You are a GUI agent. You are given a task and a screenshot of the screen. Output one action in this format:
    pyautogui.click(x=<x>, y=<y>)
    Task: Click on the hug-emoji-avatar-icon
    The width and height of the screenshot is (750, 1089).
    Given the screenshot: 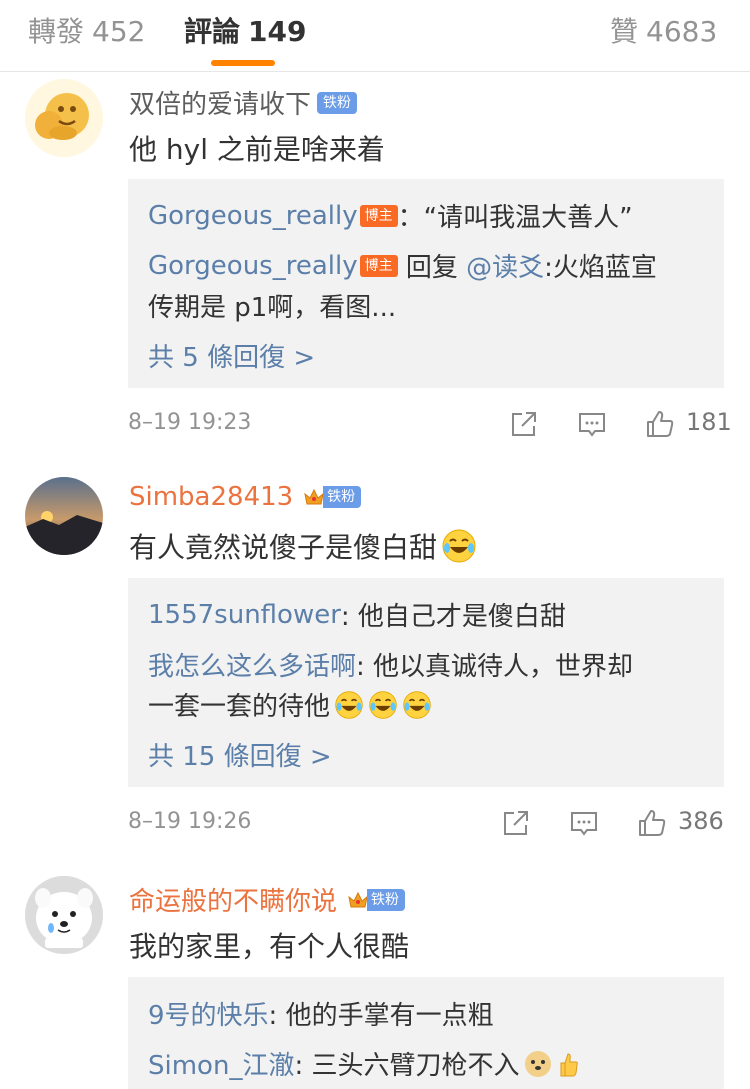 What is the action you would take?
    pyautogui.click(x=64, y=118)
    